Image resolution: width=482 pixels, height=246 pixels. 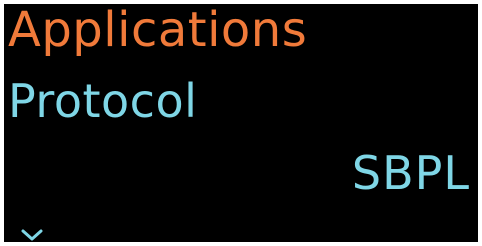 What do you see at coordinates (158, 31) in the screenshot?
I see `menu-title: Applications` at bounding box center [158, 31].